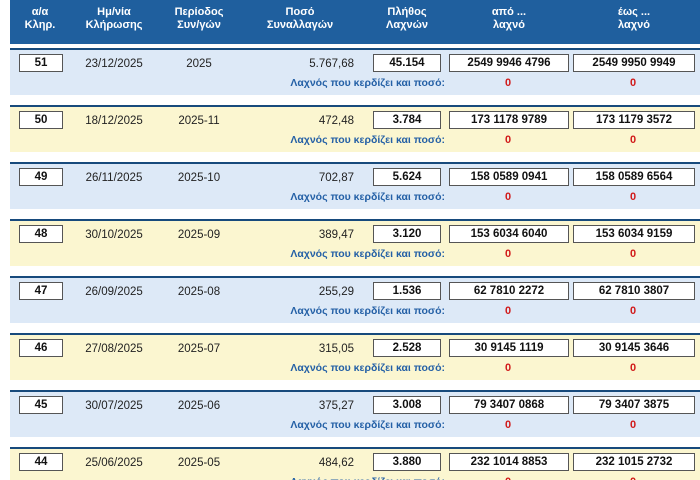 The height and width of the screenshot is (480, 700). Describe the element at coordinates (336, 406) in the screenshot. I see `transaction-amount: 375,27` at that location.